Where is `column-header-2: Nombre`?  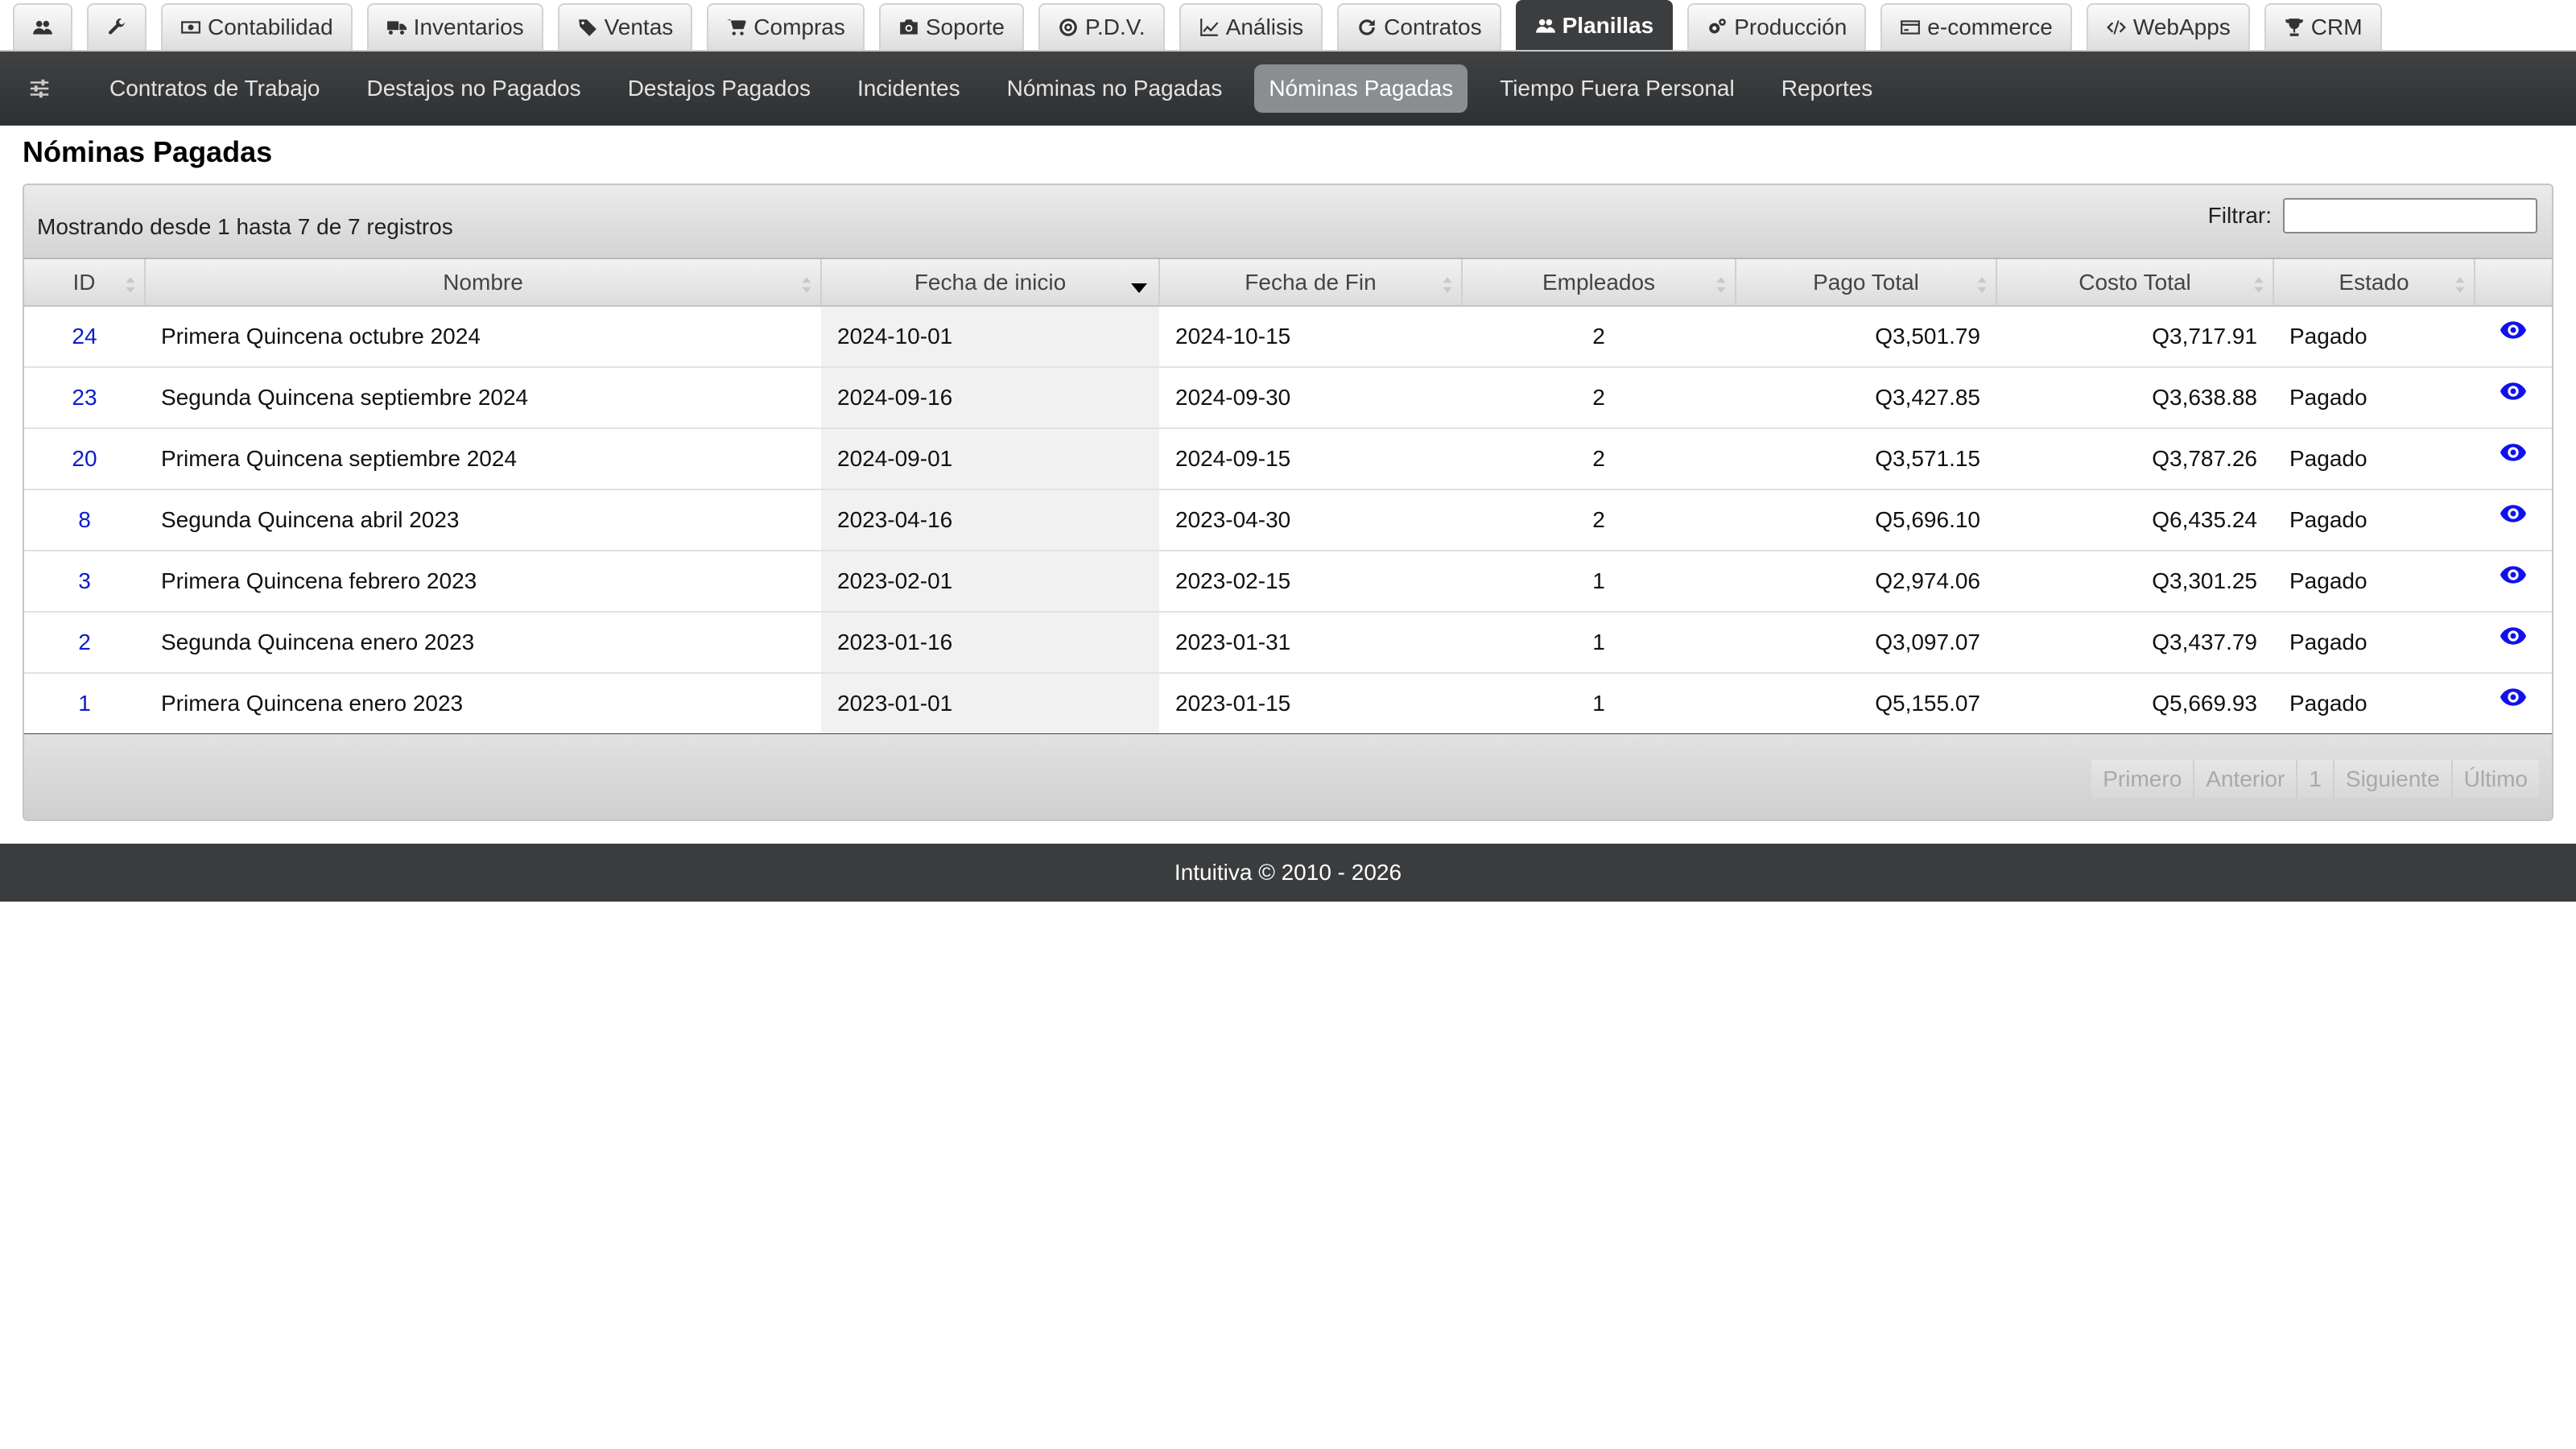 column-header-2: Nombre is located at coordinates (483, 283).